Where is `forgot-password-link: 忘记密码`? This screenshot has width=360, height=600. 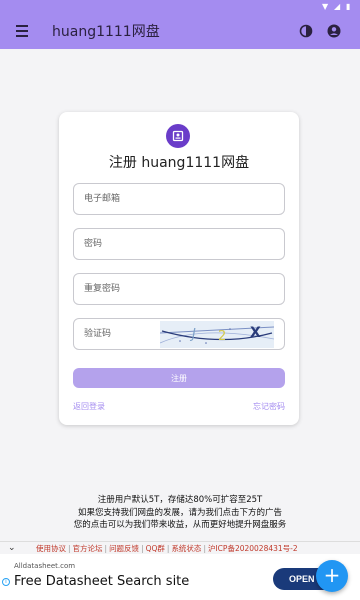 forgot-password-link: 忘记密码 is located at coordinates (269, 406).